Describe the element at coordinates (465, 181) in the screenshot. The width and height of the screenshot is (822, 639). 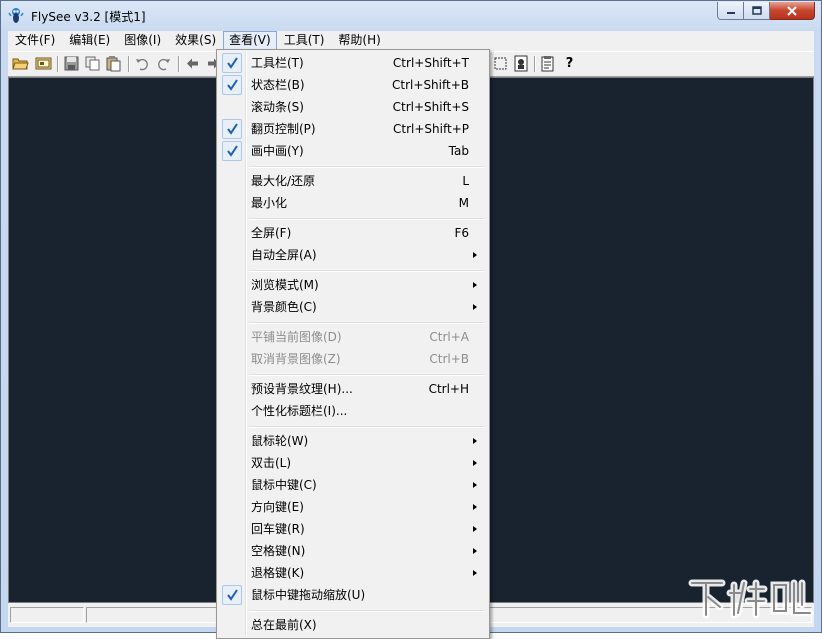
I see `menu-item-shortcut: L` at that location.